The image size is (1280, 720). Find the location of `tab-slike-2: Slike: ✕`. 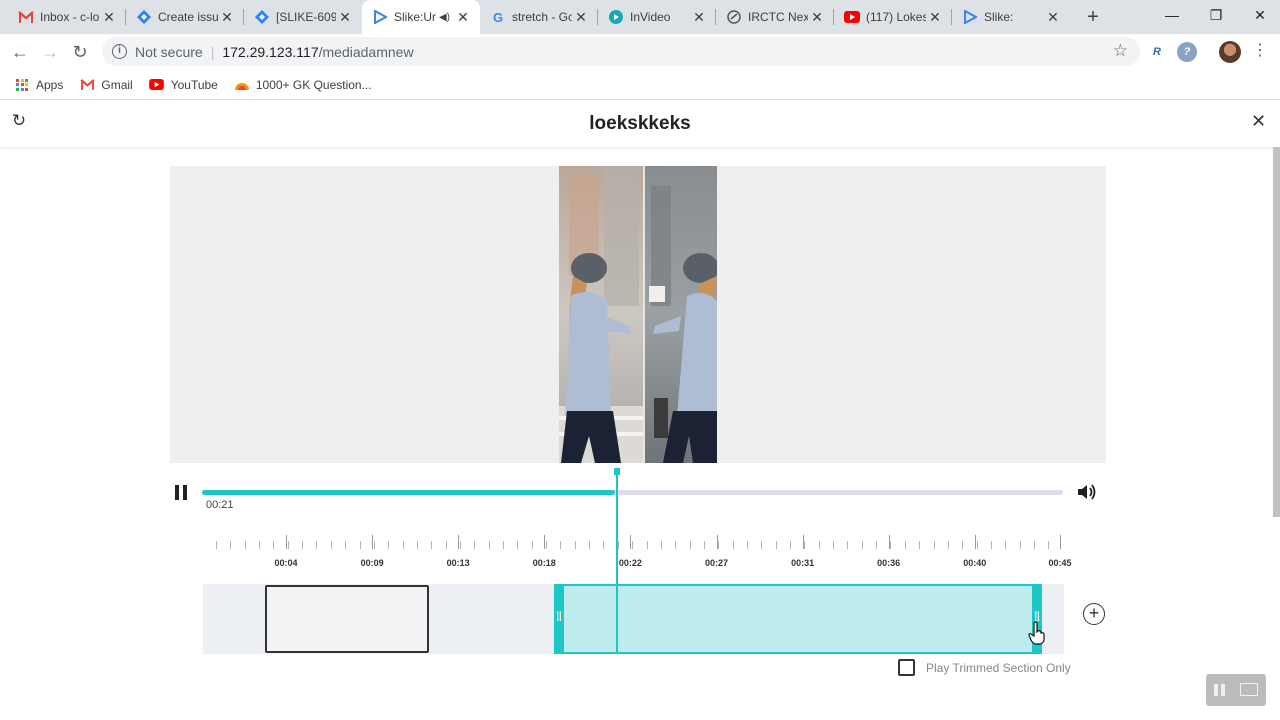

tab-slike-2: Slike: ✕ is located at coordinates (1011, 17).